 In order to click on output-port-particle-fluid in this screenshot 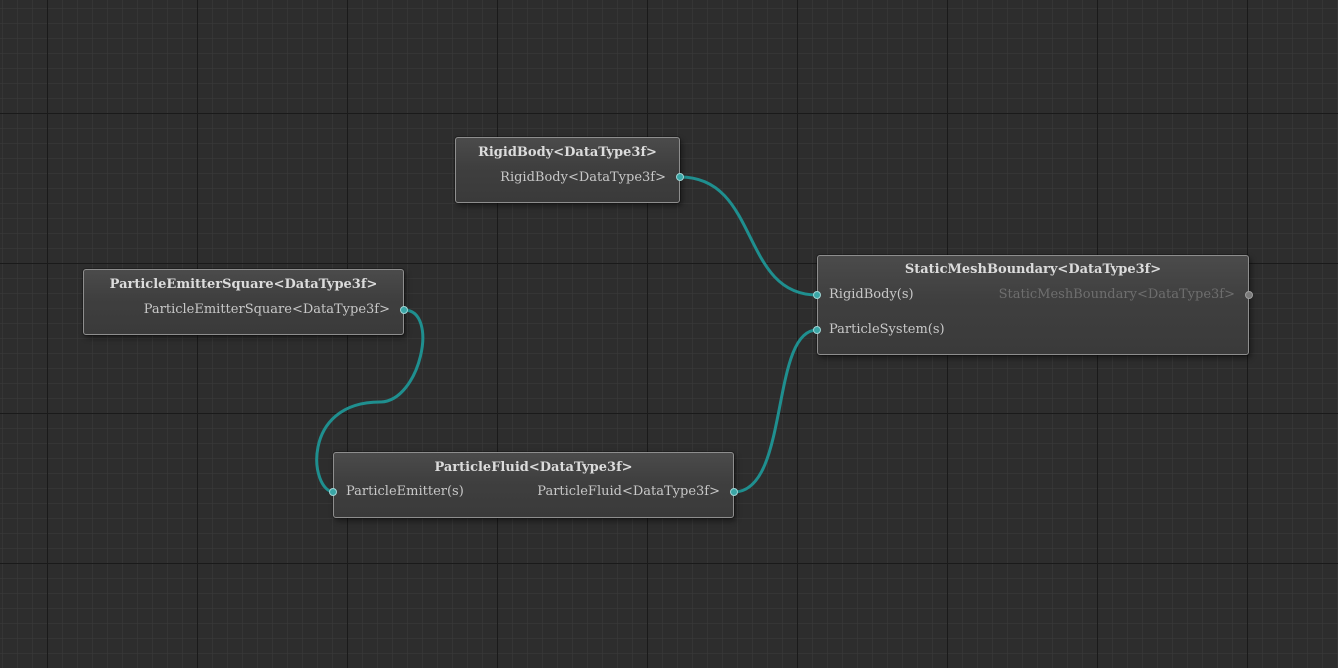, I will do `click(734, 492)`.